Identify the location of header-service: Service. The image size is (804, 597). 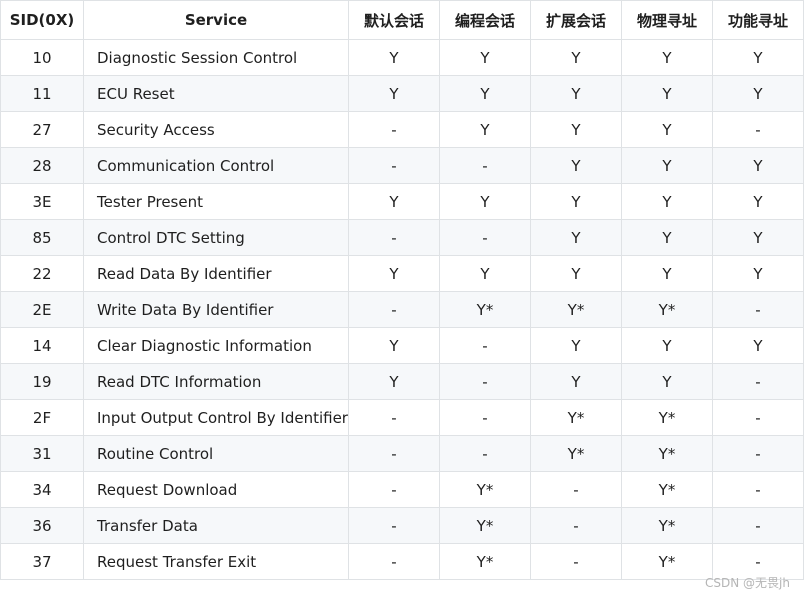
(216, 20).